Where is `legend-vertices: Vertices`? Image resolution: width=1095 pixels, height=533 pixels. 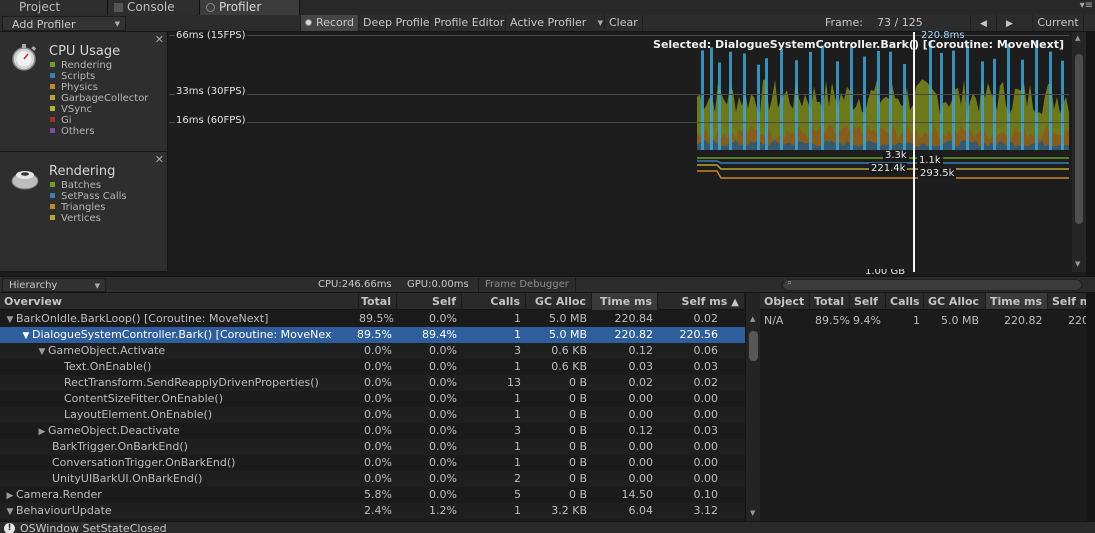
legend-vertices: Vertices is located at coordinates (88, 218).